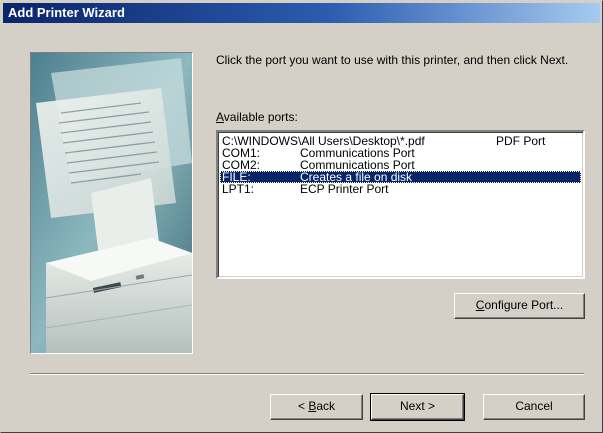 Image resolution: width=603 pixels, height=433 pixels. Describe the element at coordinates (521, 141) in the screenshot. I see `port-type: PDF Port` at that location.